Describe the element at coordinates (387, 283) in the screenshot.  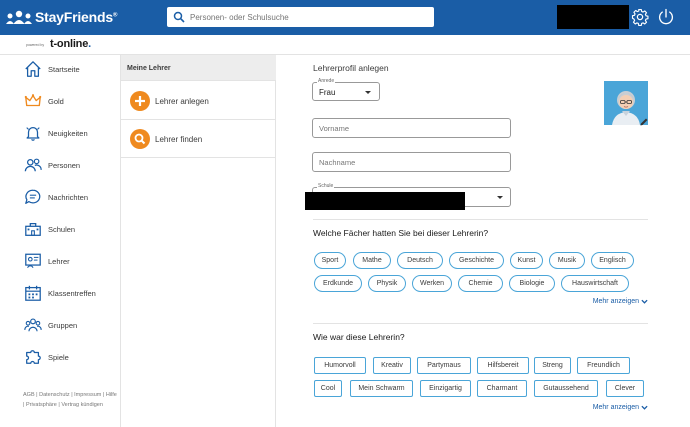
I see `subject-chip: Physik` at that location.